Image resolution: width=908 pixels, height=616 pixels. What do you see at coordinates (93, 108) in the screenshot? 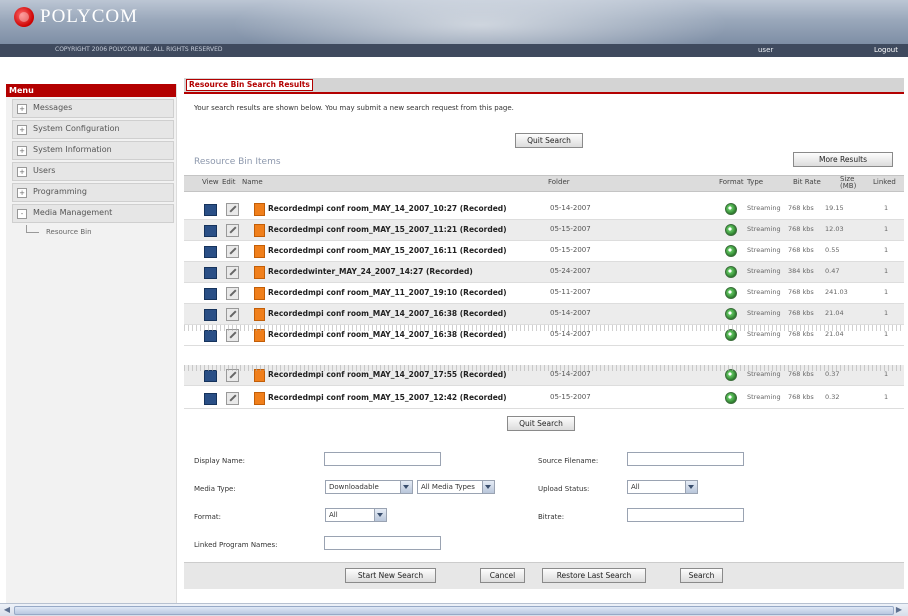
I see `menu-item-messages: + Messages` at bounding box center [93, 108].